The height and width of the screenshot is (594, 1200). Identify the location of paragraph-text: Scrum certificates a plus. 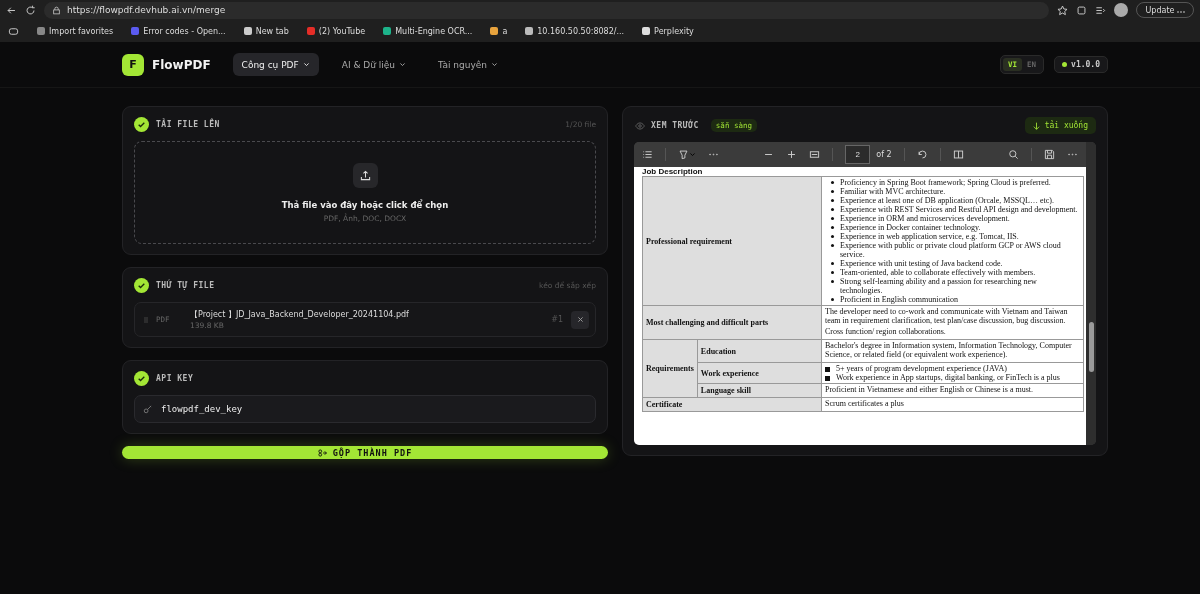
(865, 403).